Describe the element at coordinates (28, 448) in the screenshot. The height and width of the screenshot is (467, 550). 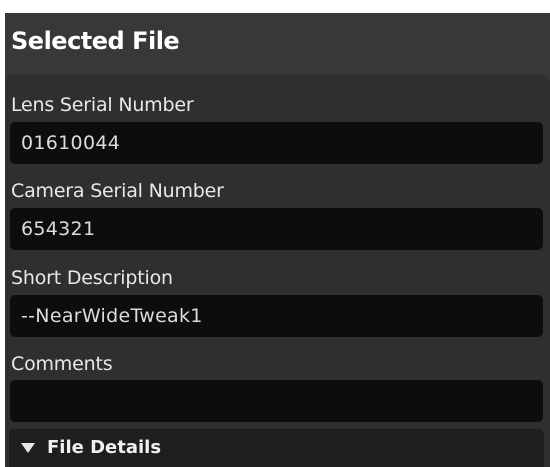
I see `triangle-down-icon` at that location.